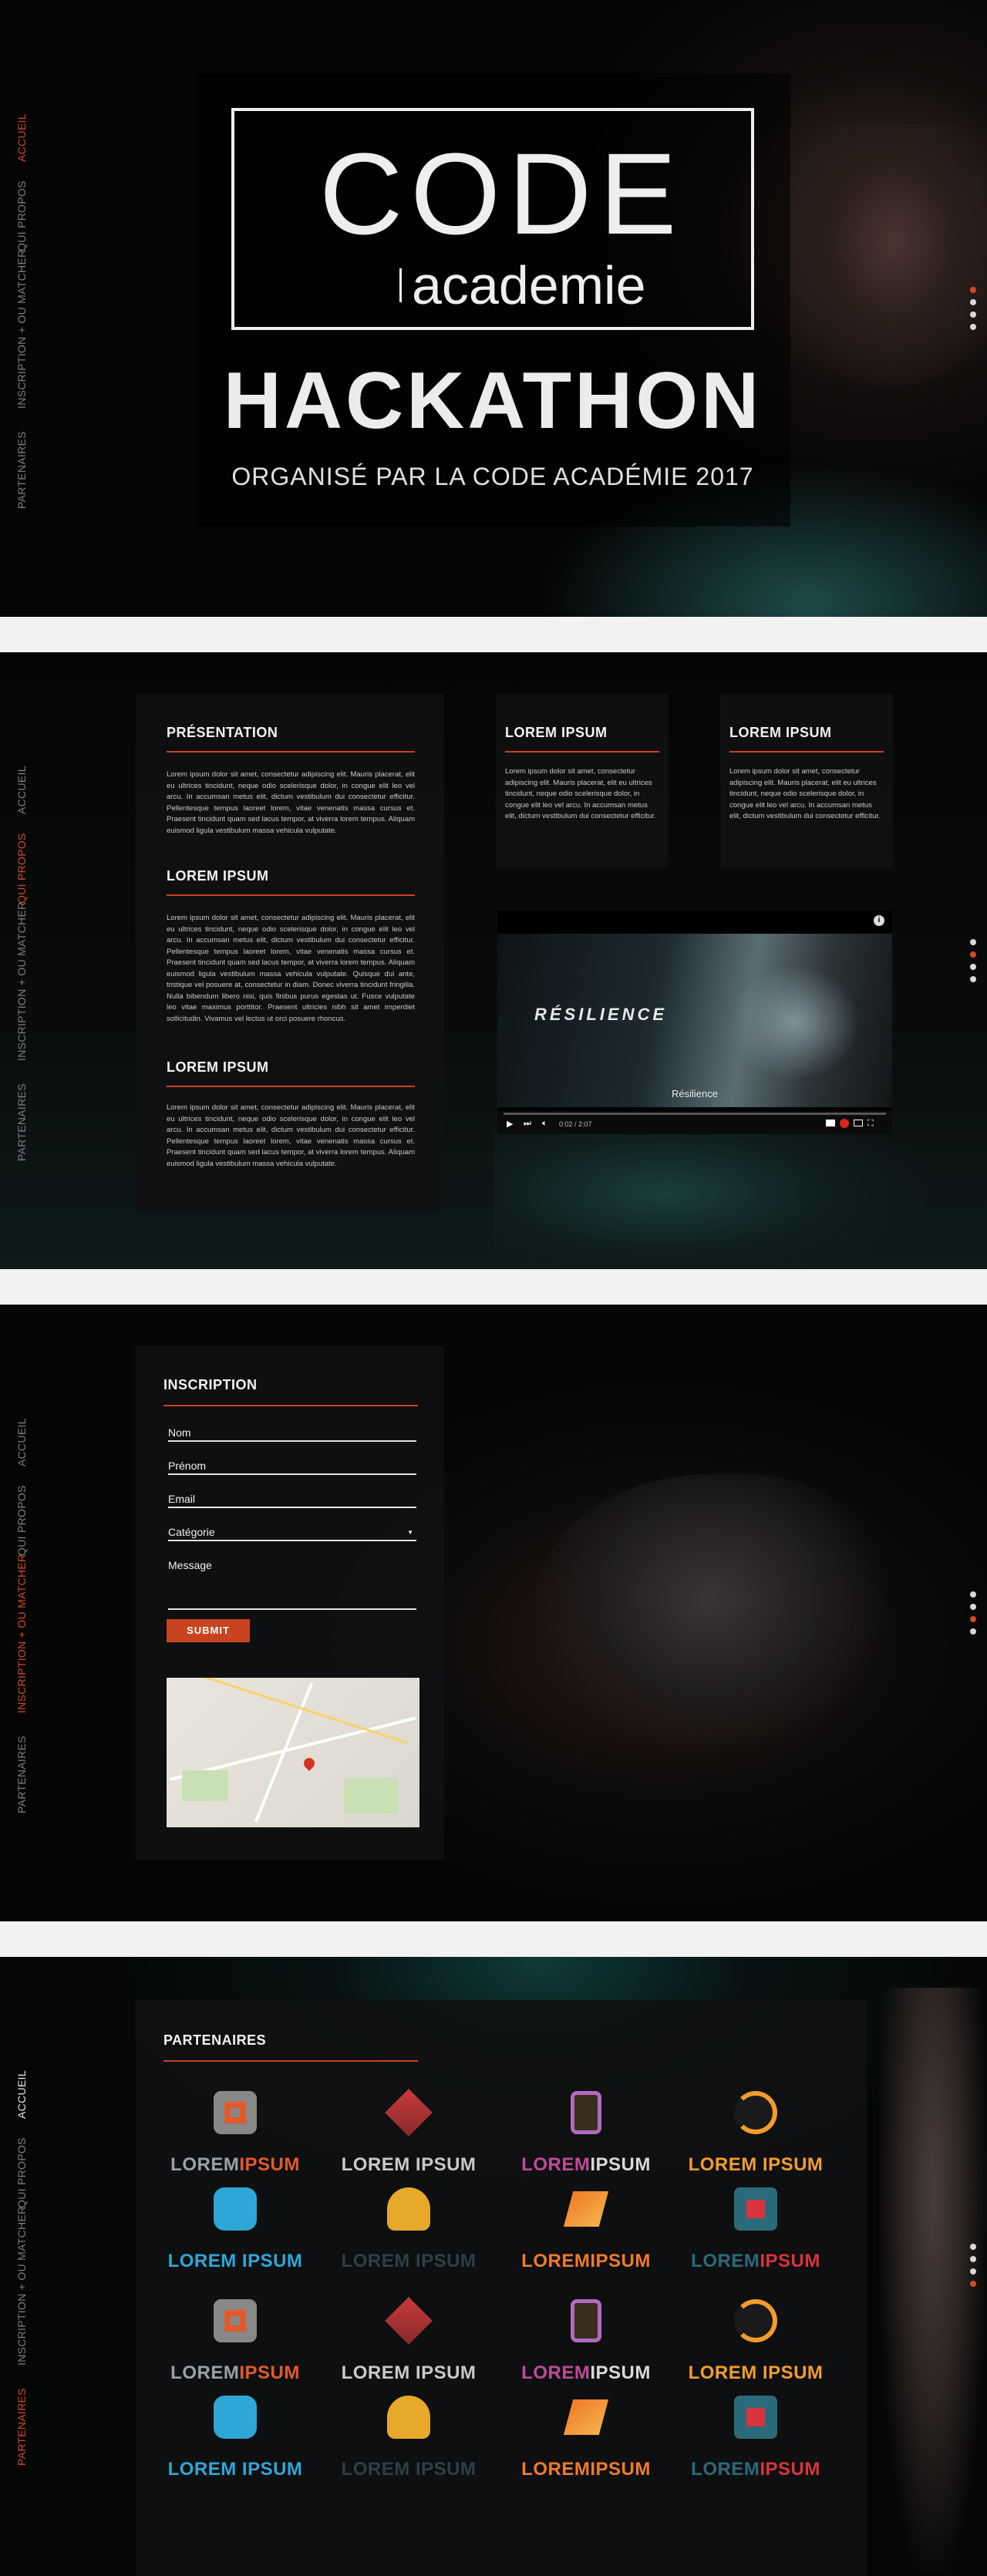  What do you see at coordinates (290, 1405) in the screenshot?
I see `inscription-rule` at bounding box center [290, 1405].